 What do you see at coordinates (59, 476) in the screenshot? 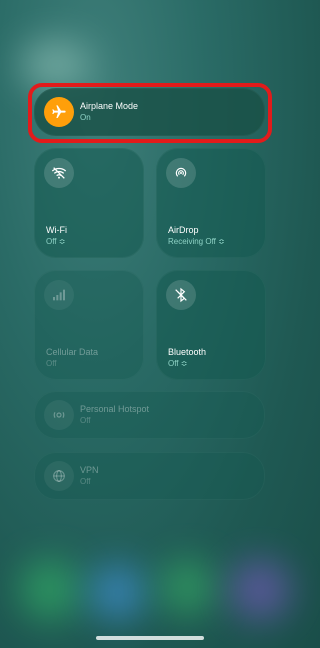
I see `vpn-globe-icon` at bounding box center [59, 476].